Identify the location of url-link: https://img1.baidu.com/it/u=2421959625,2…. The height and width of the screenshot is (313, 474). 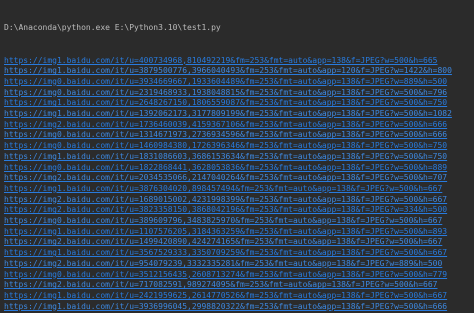
(239, 296).